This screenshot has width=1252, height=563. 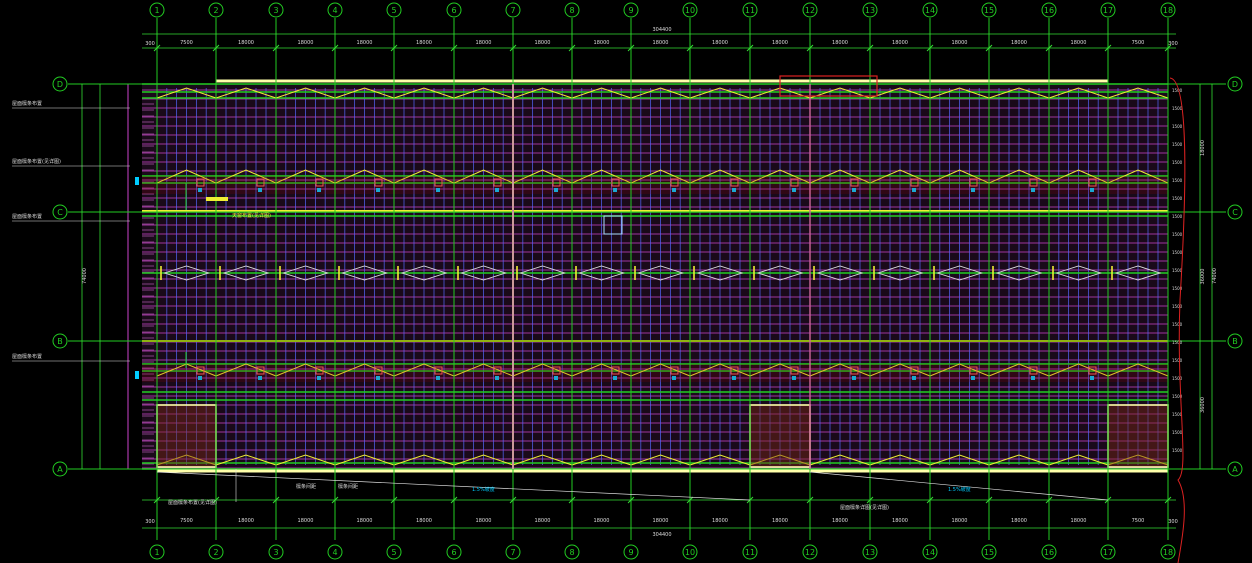 I want to click on highlight-label: 天窗布置(见详图), so click(x=251, y=215).